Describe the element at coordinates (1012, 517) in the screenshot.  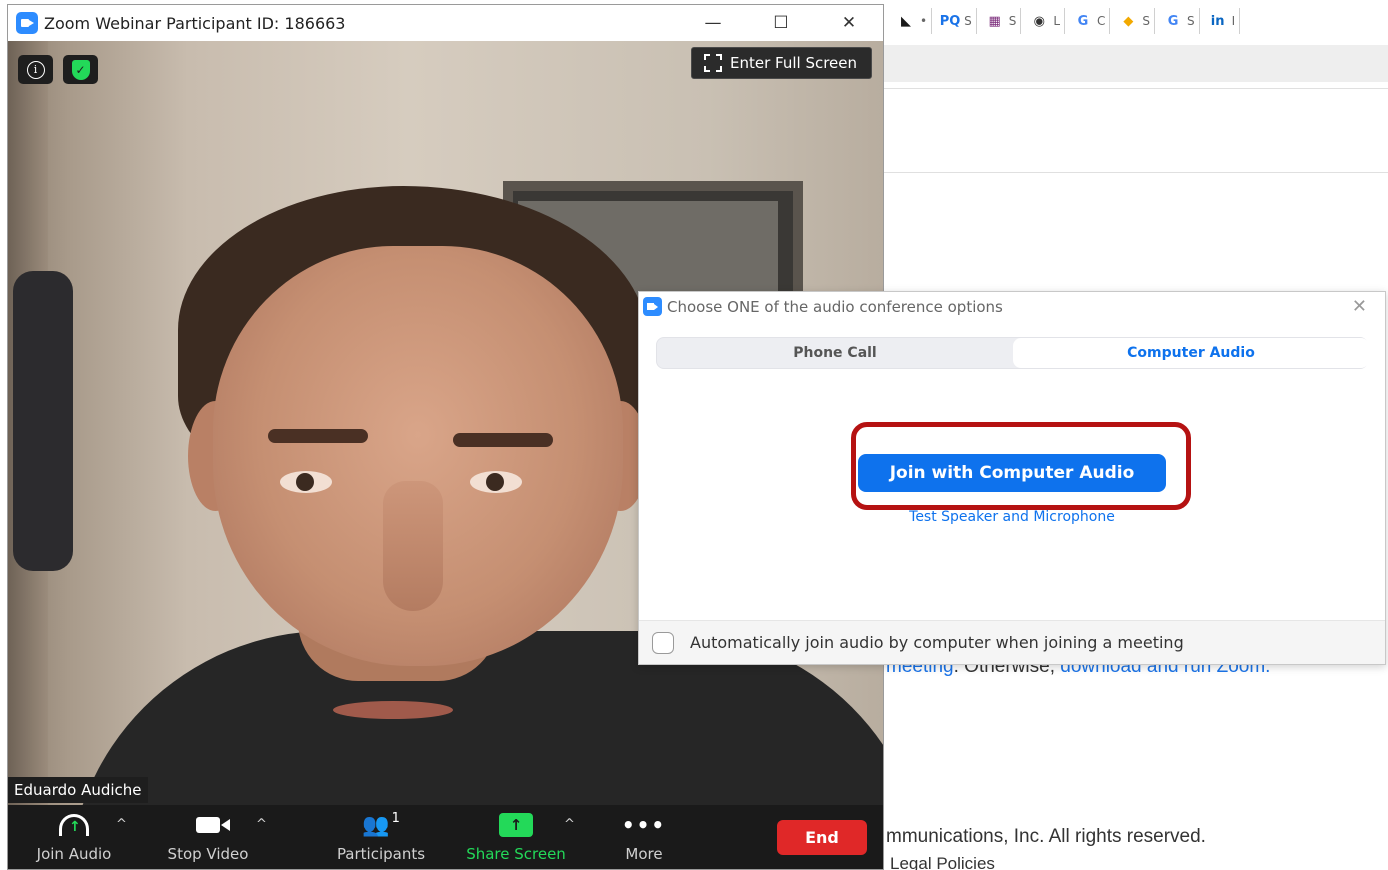
I see `test-speaker-microphone-link: Test Speaker and Microphone` at that location.